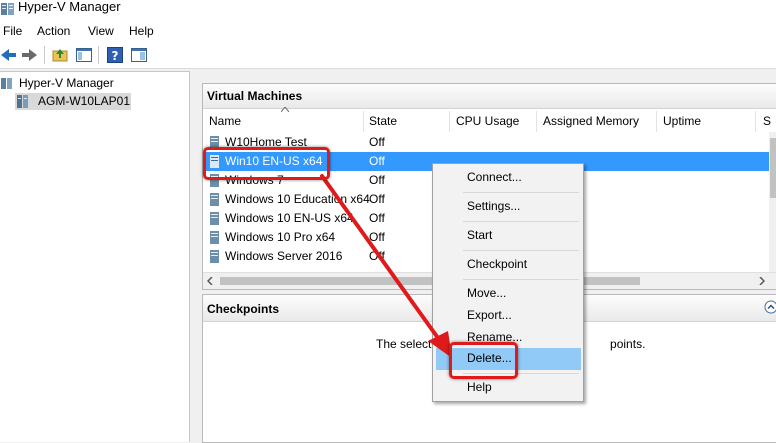  I want to click on vm-name: Windows 10 Pro x64, so click(280, 237).